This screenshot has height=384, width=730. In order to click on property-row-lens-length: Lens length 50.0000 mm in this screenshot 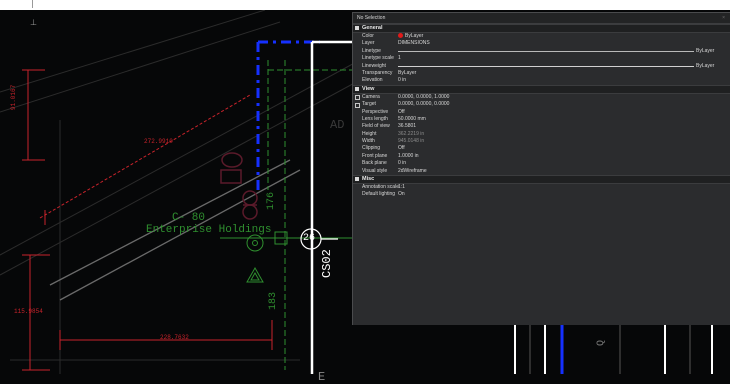, I will do `click(541, 119)`.